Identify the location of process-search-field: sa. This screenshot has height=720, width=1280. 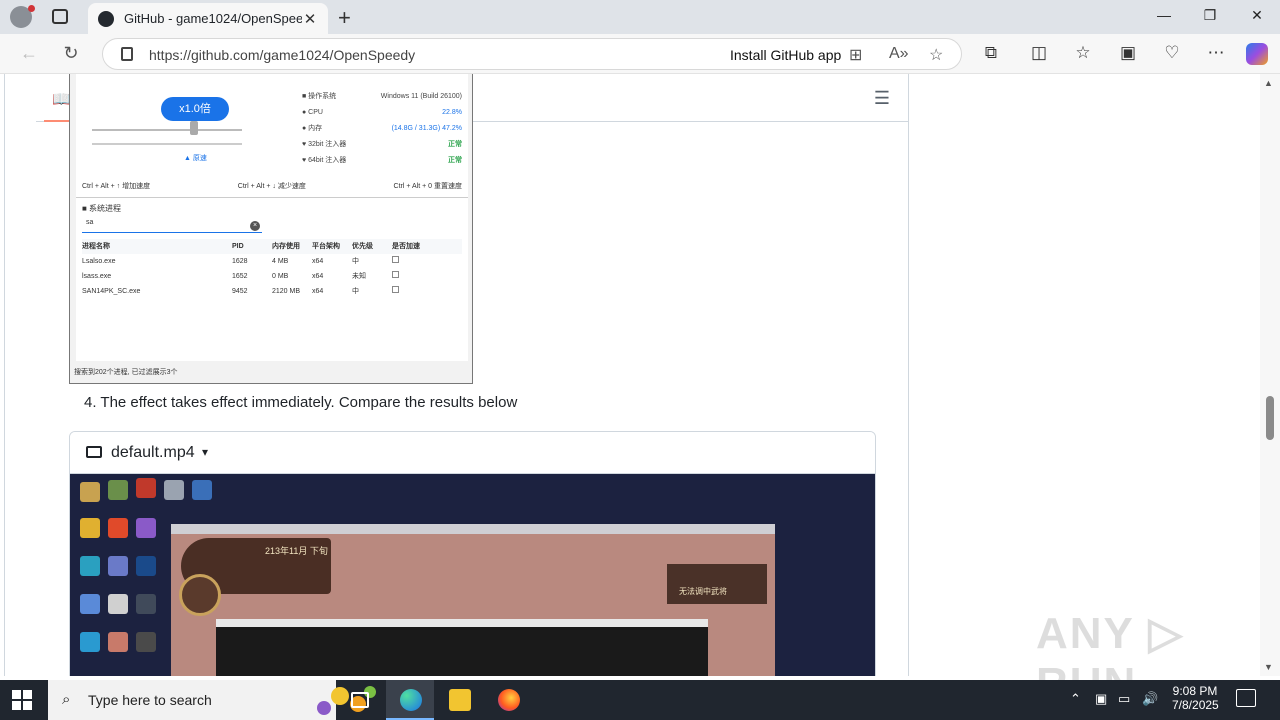
(172, 226).